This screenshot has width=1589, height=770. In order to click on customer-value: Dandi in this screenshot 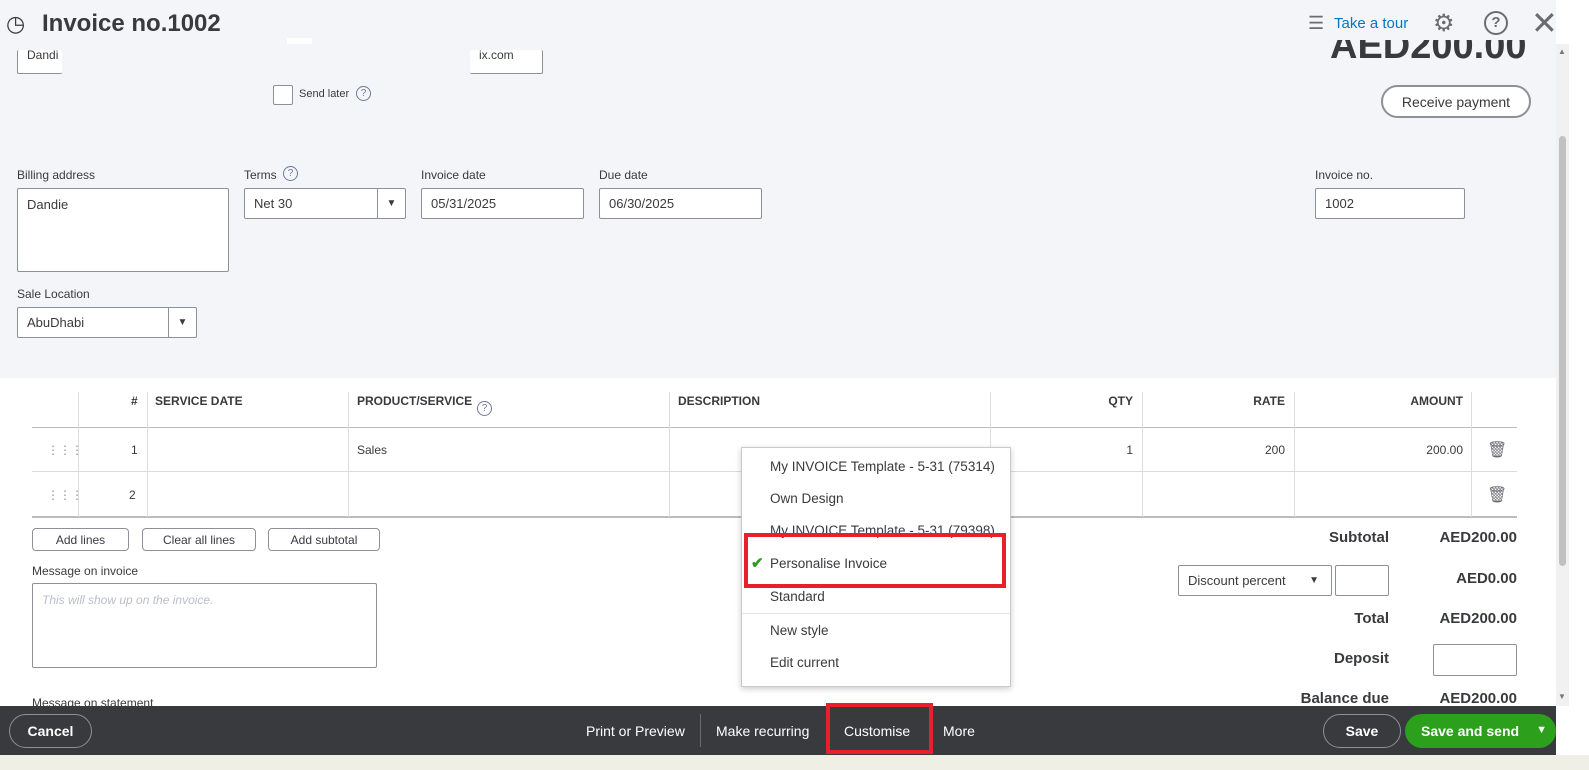, I will do `click(43, 56)`.